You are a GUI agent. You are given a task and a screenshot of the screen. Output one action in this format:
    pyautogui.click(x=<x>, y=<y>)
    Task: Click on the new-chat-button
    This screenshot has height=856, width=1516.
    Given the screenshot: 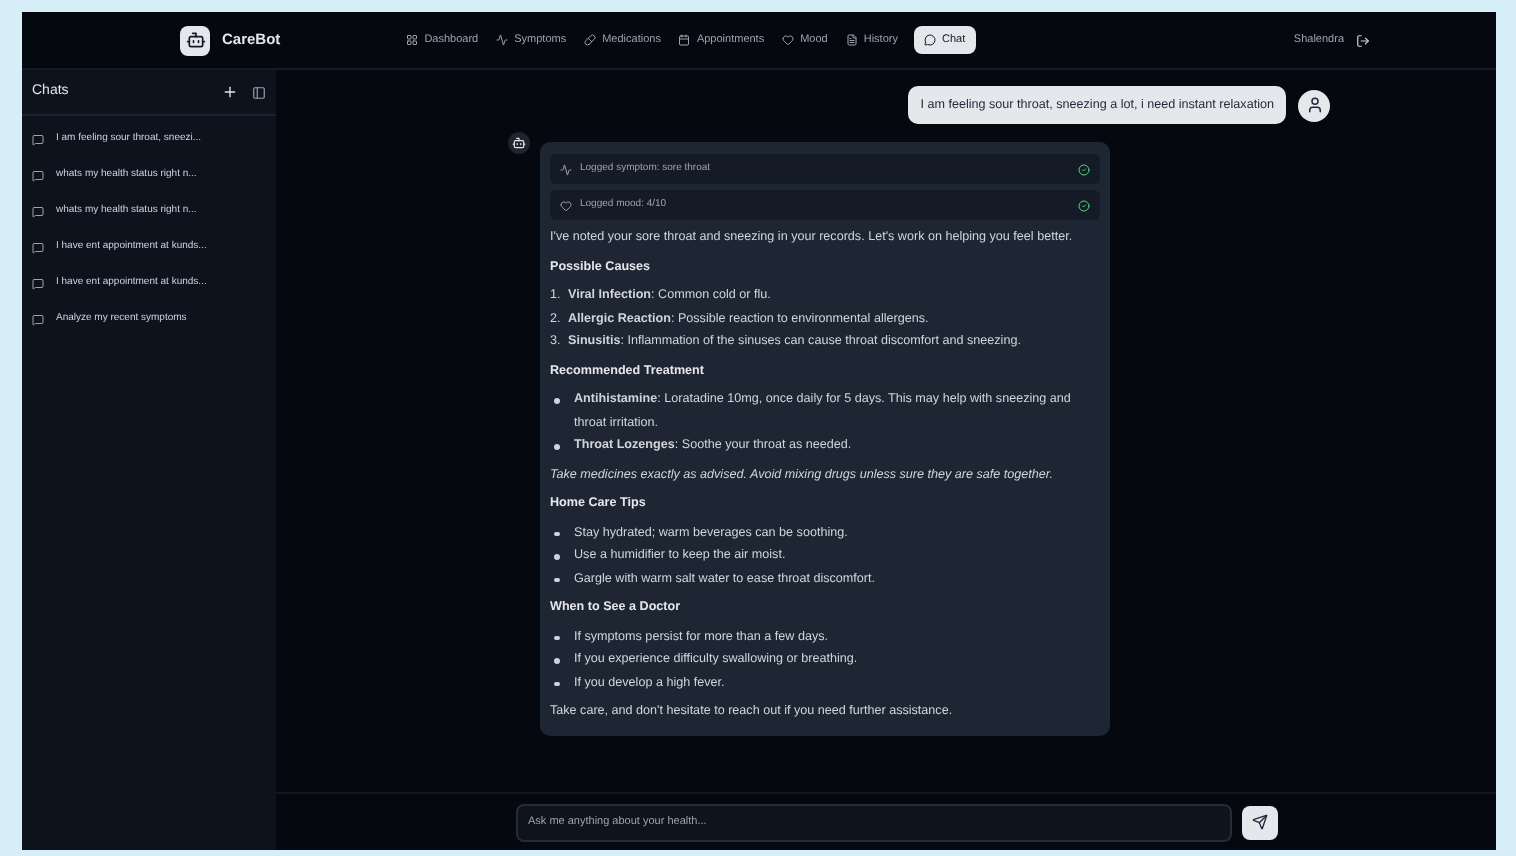 What is the action you would take?
    pyautogui.click(x=230, y=92)
    